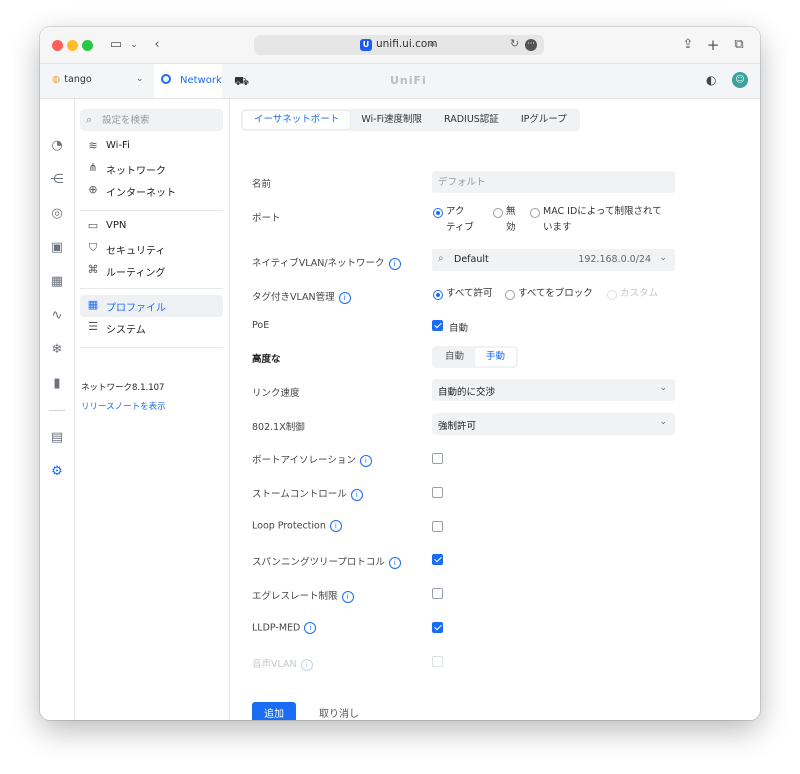 Image resolution: width=800 pixels, height=774 pixels. Describe the element at coordinates (93, 247) in the screenshot. I see `shield-icon: ⛉` at that location.